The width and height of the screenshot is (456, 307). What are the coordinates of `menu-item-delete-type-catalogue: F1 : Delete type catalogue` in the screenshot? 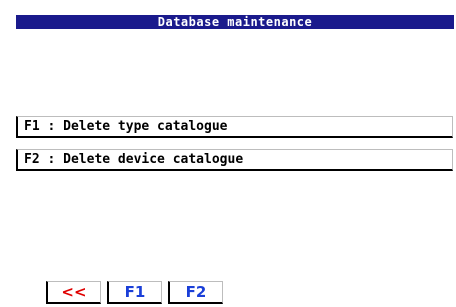 It's located at (234, 127).